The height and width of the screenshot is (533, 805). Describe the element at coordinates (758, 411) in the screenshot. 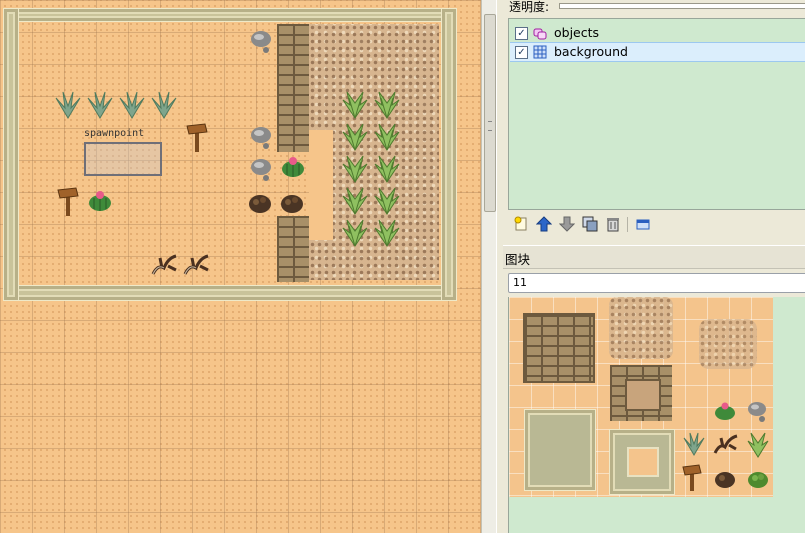

I see `tile-rock-icon` at that location.